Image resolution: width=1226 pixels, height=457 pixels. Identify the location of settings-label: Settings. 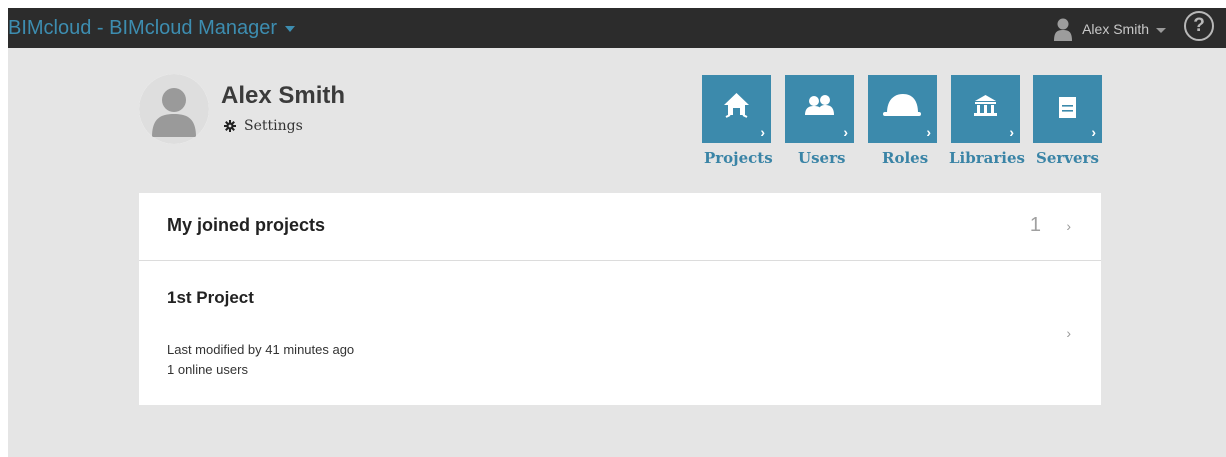
(273, 126).